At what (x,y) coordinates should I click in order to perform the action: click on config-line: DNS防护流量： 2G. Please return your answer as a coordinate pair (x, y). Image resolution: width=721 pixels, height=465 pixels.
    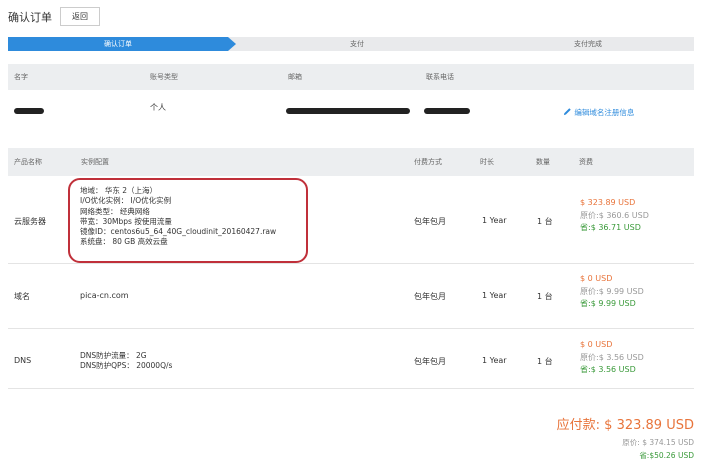
    Looking at the image, I should click on (113, 355).